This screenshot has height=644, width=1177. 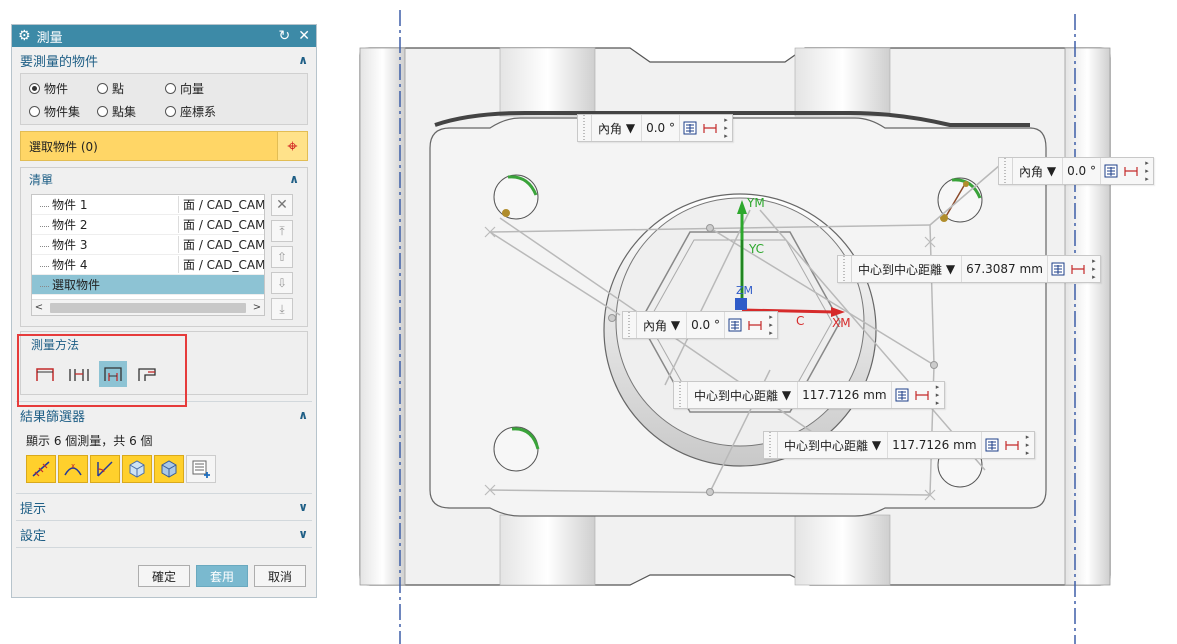 What do you see at coordinates (39, 307) in the screenshot?
I see `scroll-left-icon: <` at bounding box center [39, 307].